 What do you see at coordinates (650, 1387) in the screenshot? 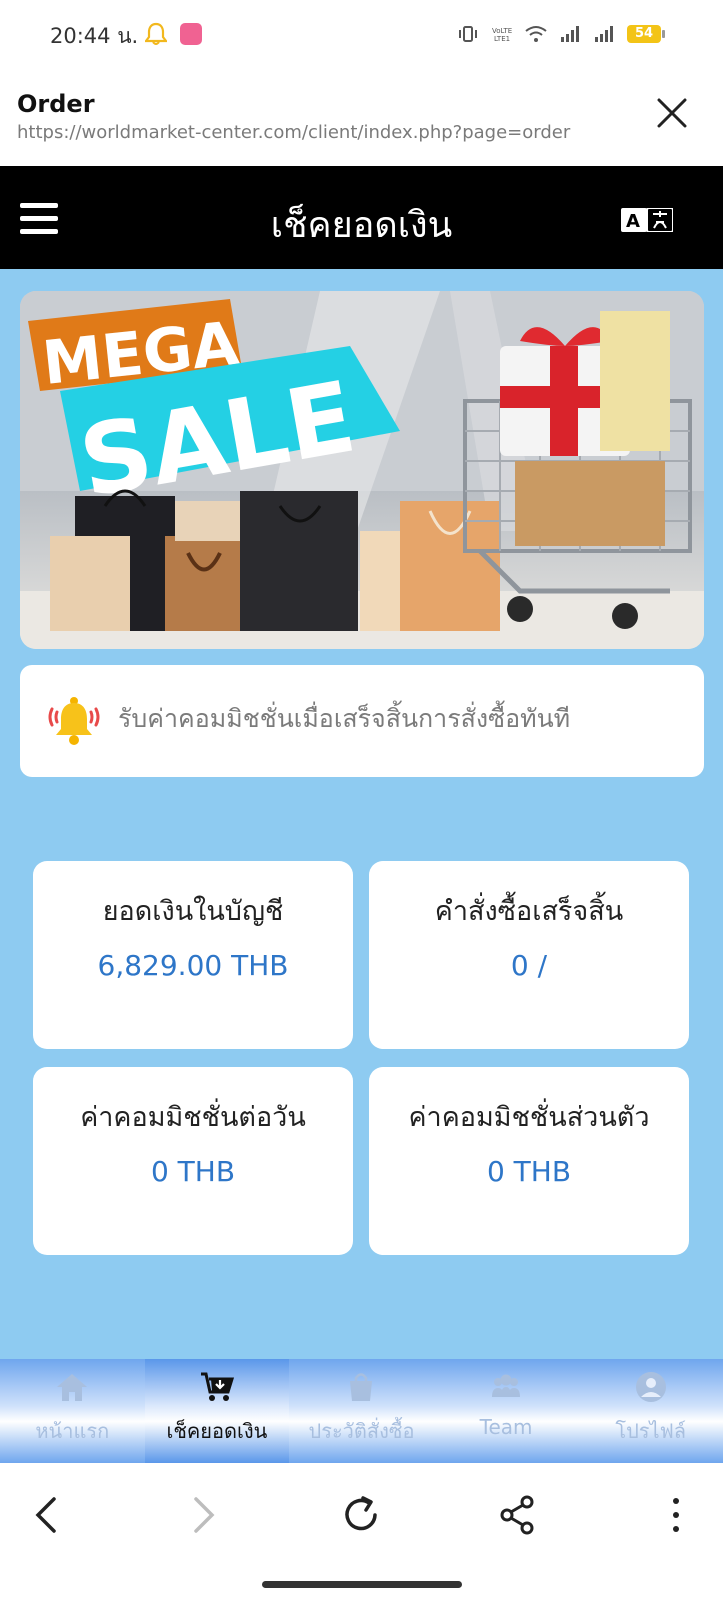
I see `profile-icon` at bounding box center [650, 1387].